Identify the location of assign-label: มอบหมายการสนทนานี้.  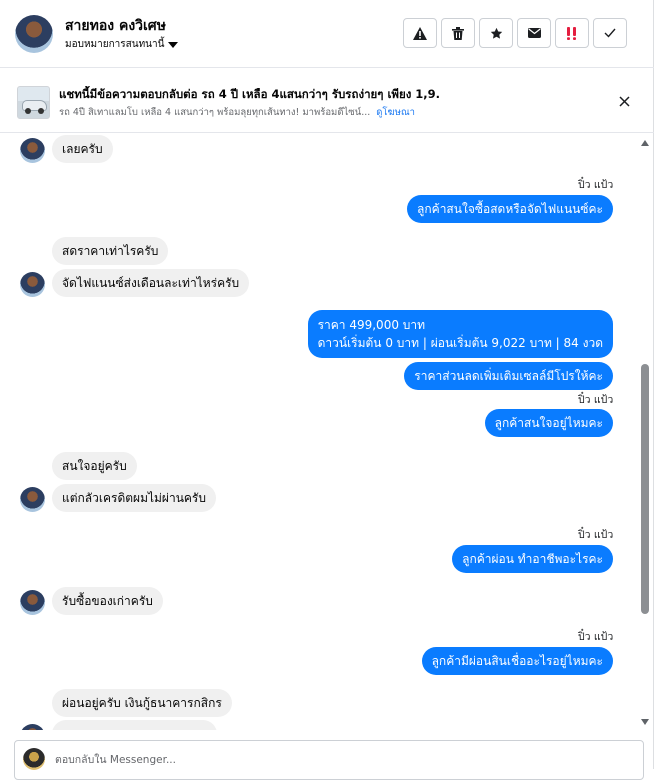
(115, 44).